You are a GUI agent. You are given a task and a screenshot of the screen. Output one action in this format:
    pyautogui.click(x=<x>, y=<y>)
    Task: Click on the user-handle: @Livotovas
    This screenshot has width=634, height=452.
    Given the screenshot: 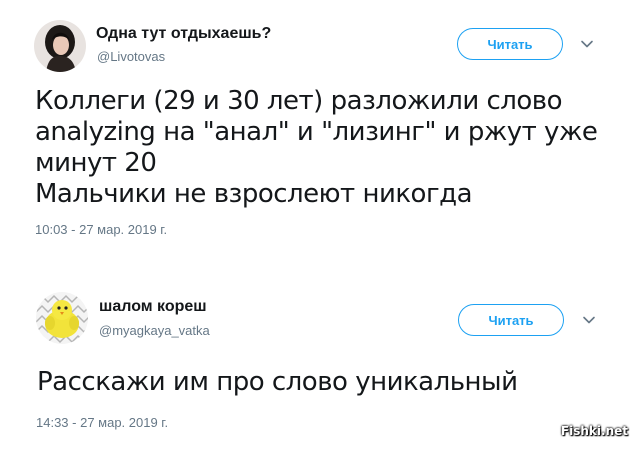 What is the action you would take?
    pyautogui.click(x=131, y=56)
    